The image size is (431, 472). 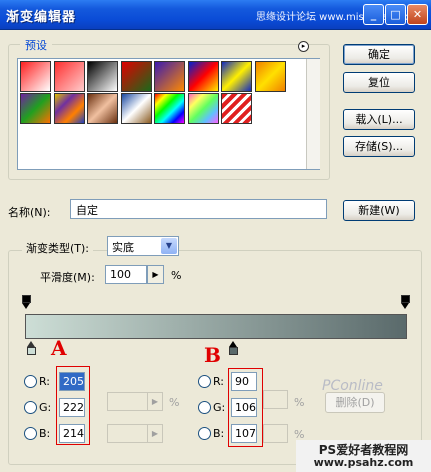 What do you see at coordinates (45, 407) in the screenshot?
I see `label-g-a: G:` at bounding box center [45, 407].